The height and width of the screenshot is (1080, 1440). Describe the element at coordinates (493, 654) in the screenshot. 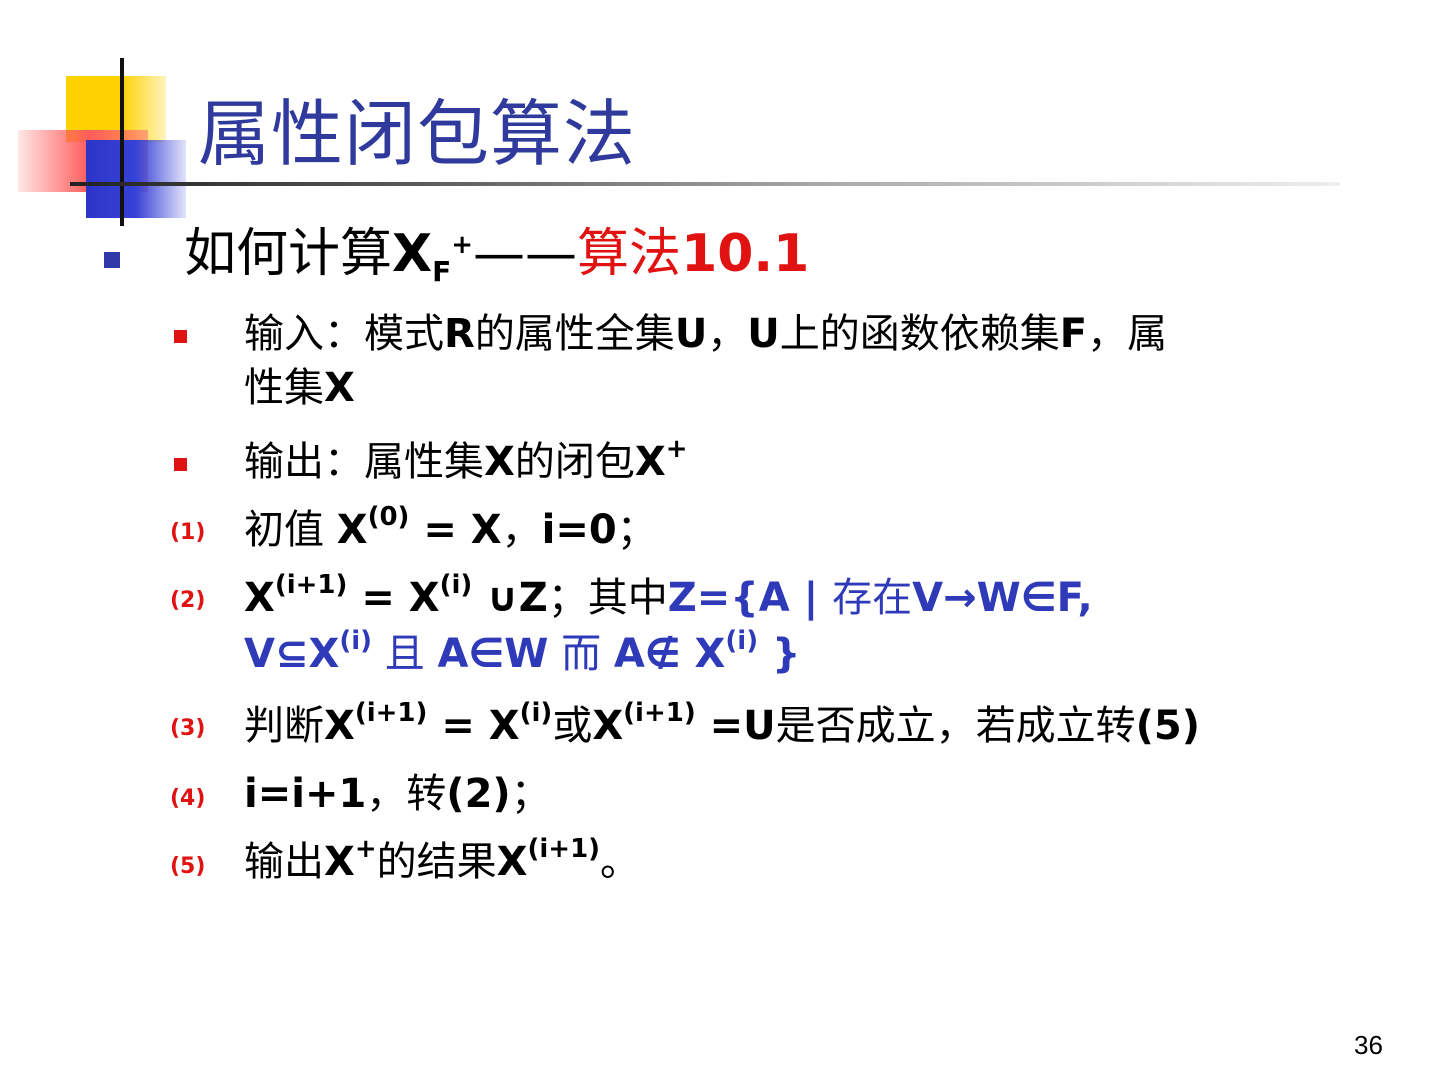

I see `text: A∈W` at that location.